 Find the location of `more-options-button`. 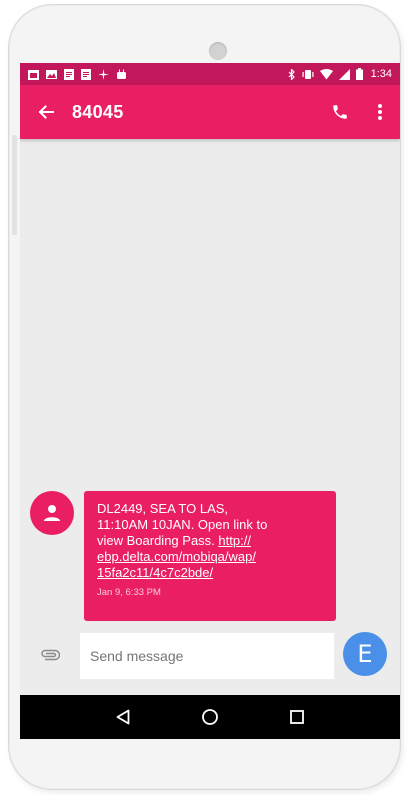

more-options-button is located at coordinates (380, 112).